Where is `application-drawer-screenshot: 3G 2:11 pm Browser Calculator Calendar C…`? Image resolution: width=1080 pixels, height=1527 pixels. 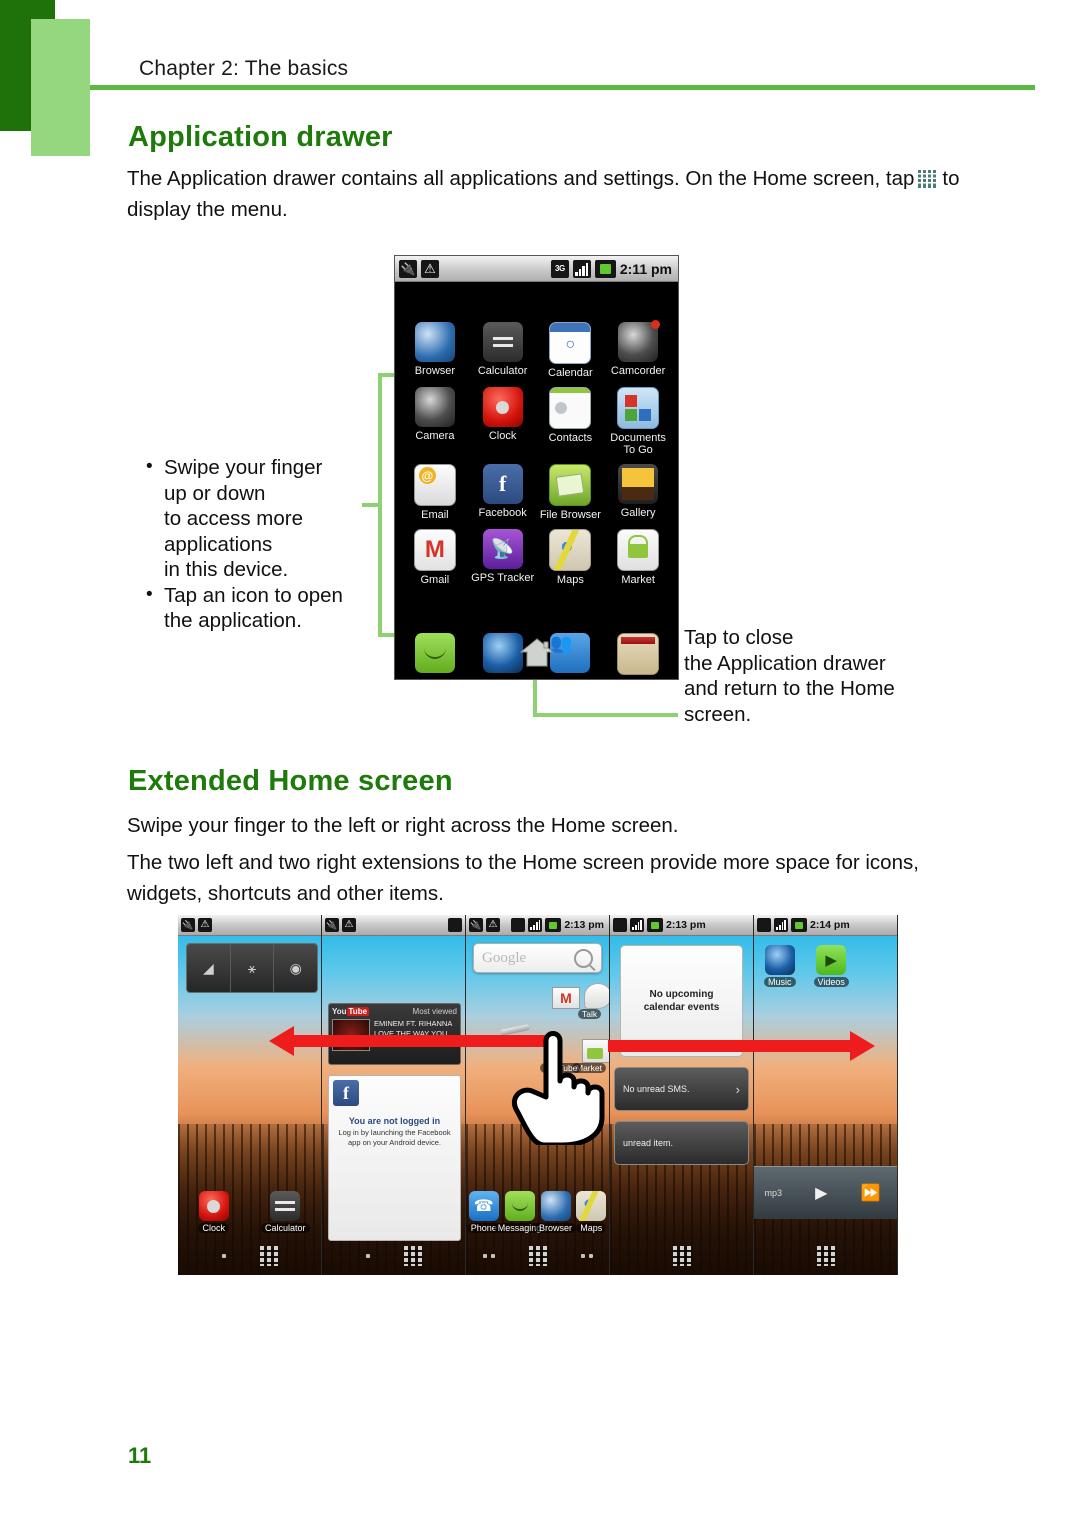
application-drawer-screenshot: 3G 2:11 pm Browser Calculator Calendar C… is located at coordinates (536, 467).